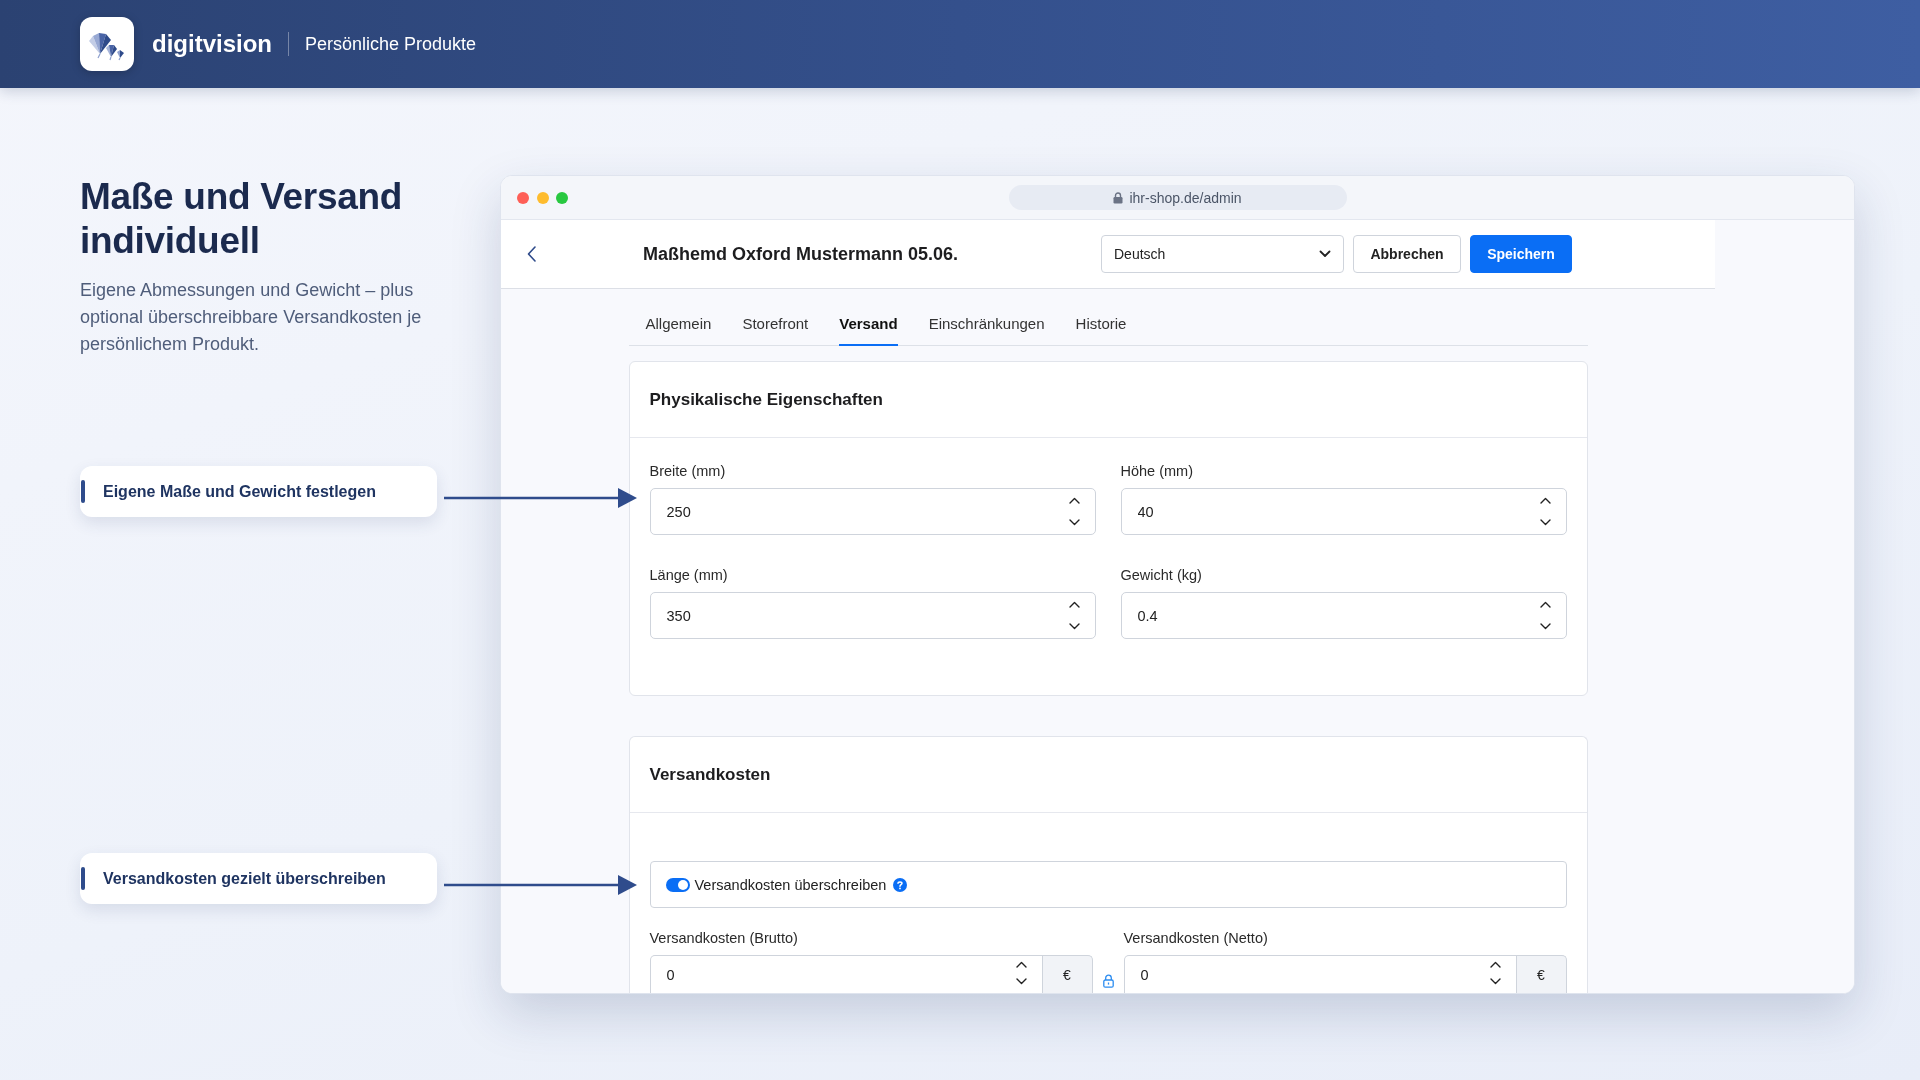 The width and height of the screenshot is (1920, 1080). What do you see at coordinates (677, 884) in the screenshot?
I see `toggle-switch` at bounding box center [677, 884].